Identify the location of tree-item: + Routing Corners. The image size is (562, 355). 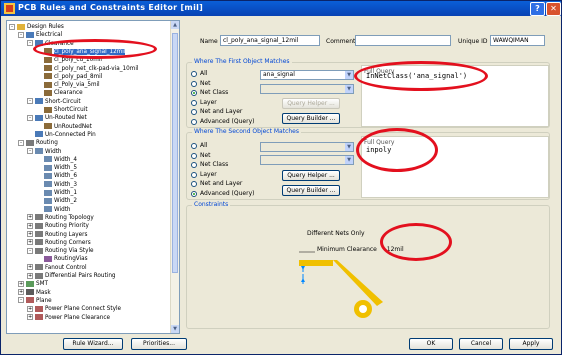
(59, 243).